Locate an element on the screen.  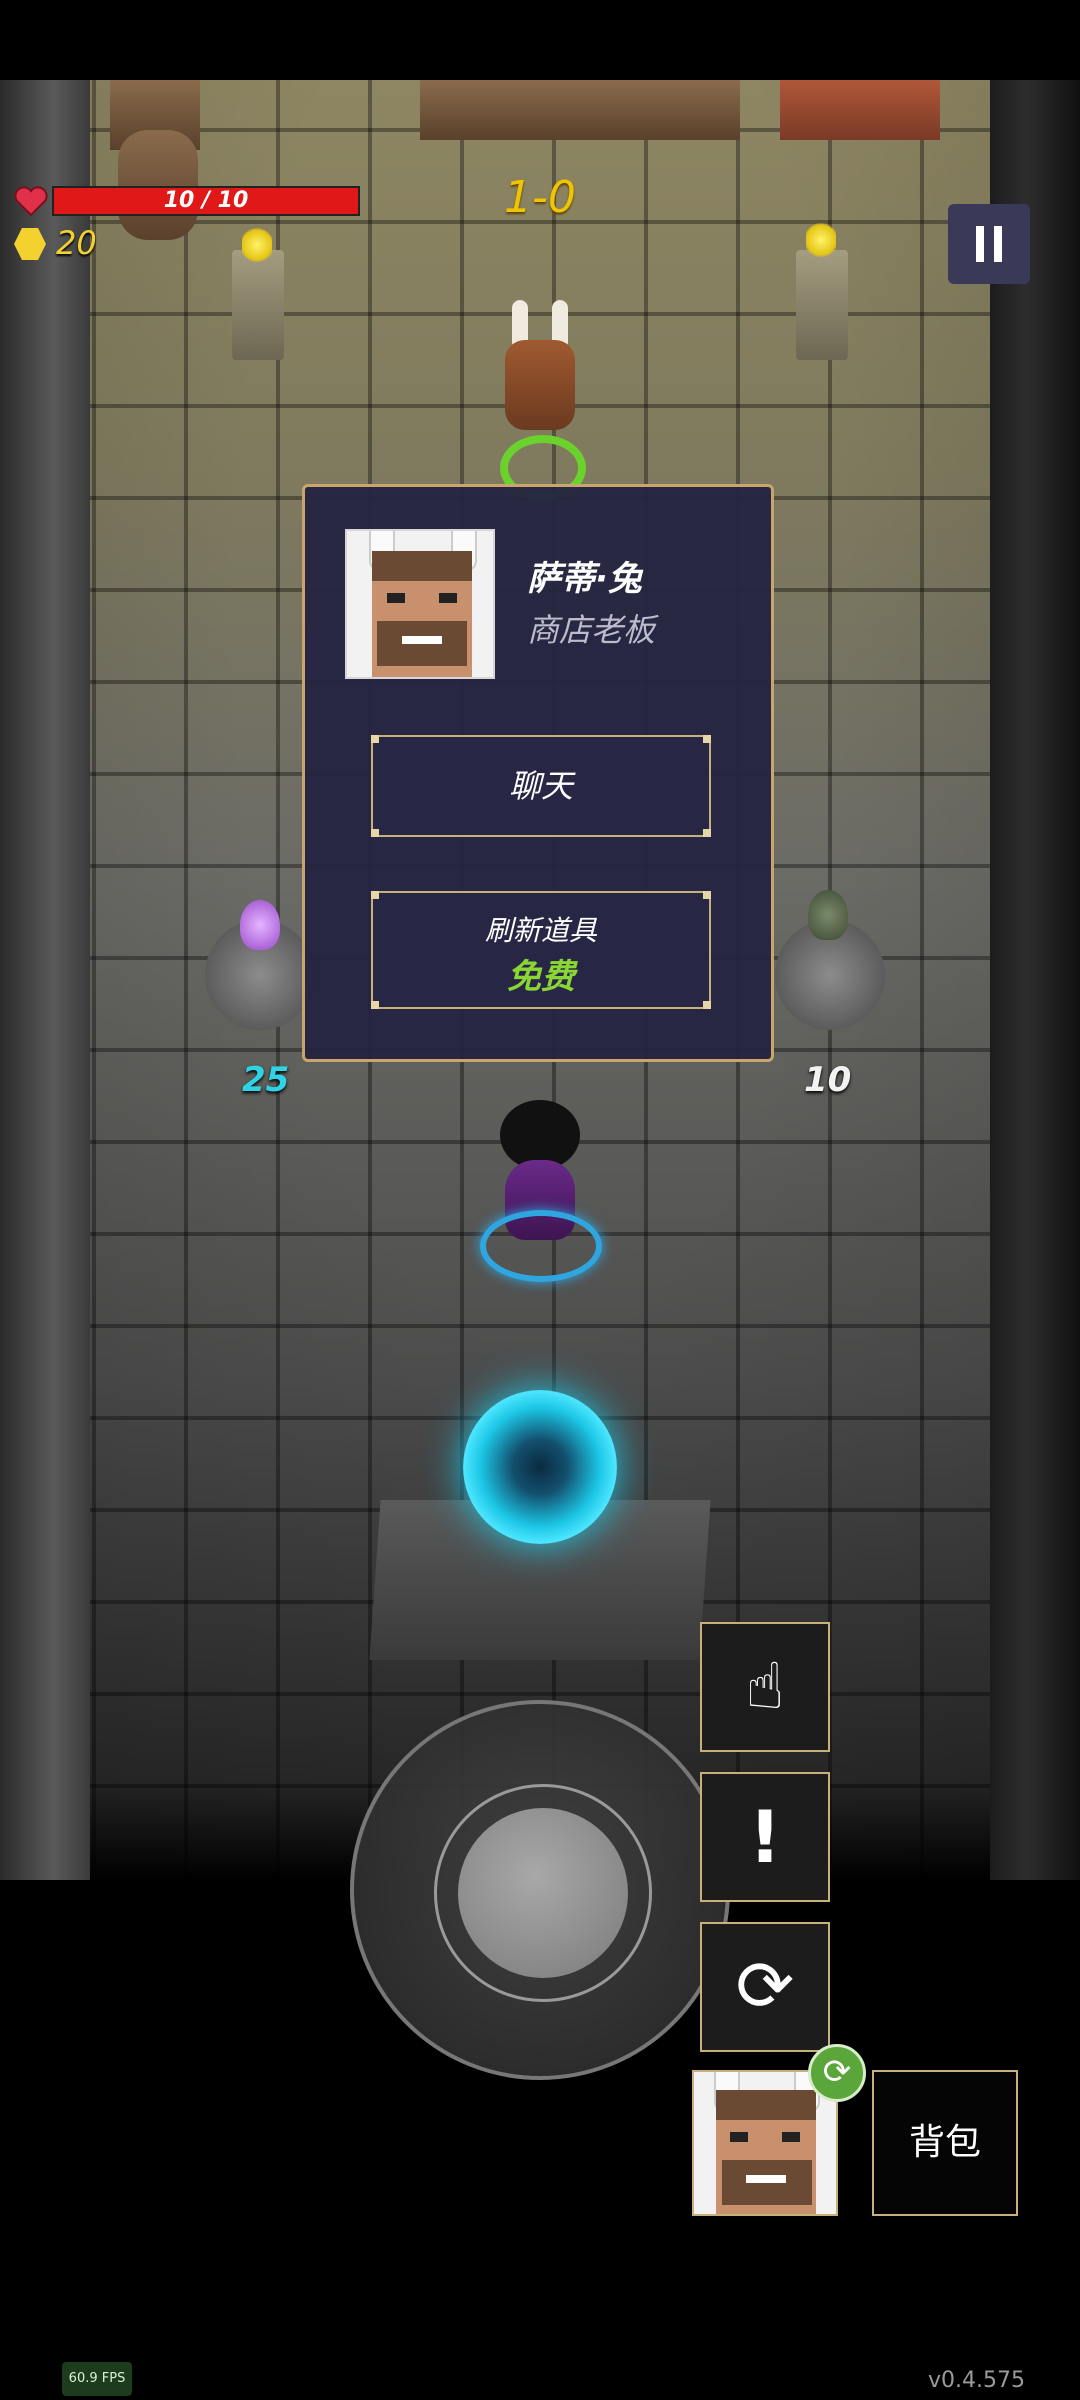
fps-counter: 60.9 FPS is located at coordinates (97, 2379).